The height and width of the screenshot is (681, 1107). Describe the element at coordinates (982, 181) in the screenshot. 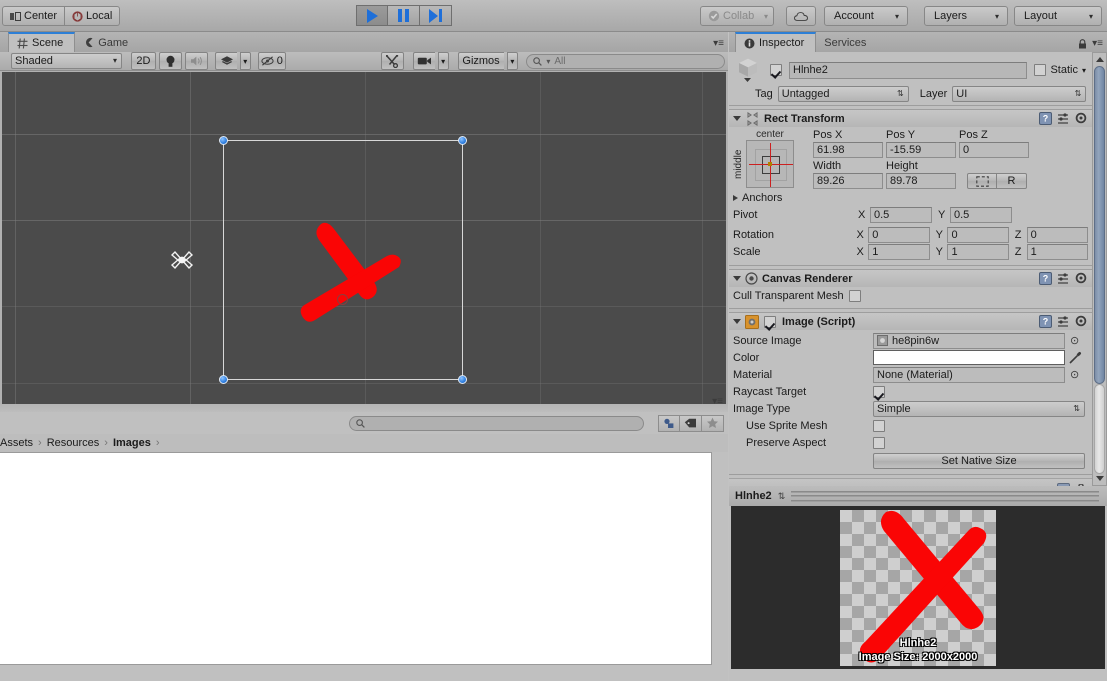

I see `blueprint-mode-button` at that location.